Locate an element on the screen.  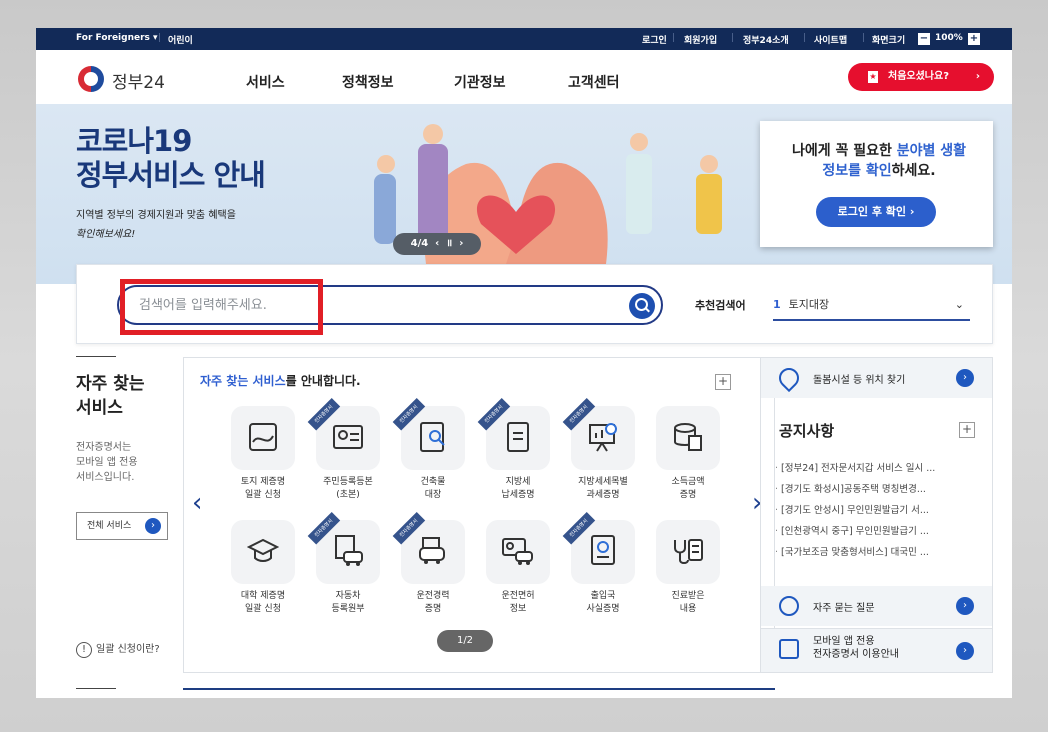
next-section-tab is located at coordinates (479, 693).